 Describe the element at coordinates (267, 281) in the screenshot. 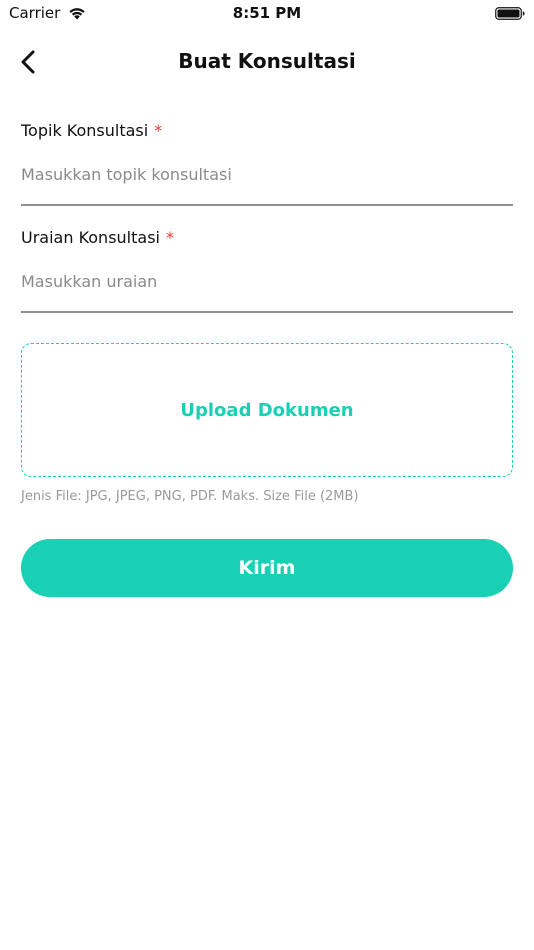

I see `description-input` at that location.